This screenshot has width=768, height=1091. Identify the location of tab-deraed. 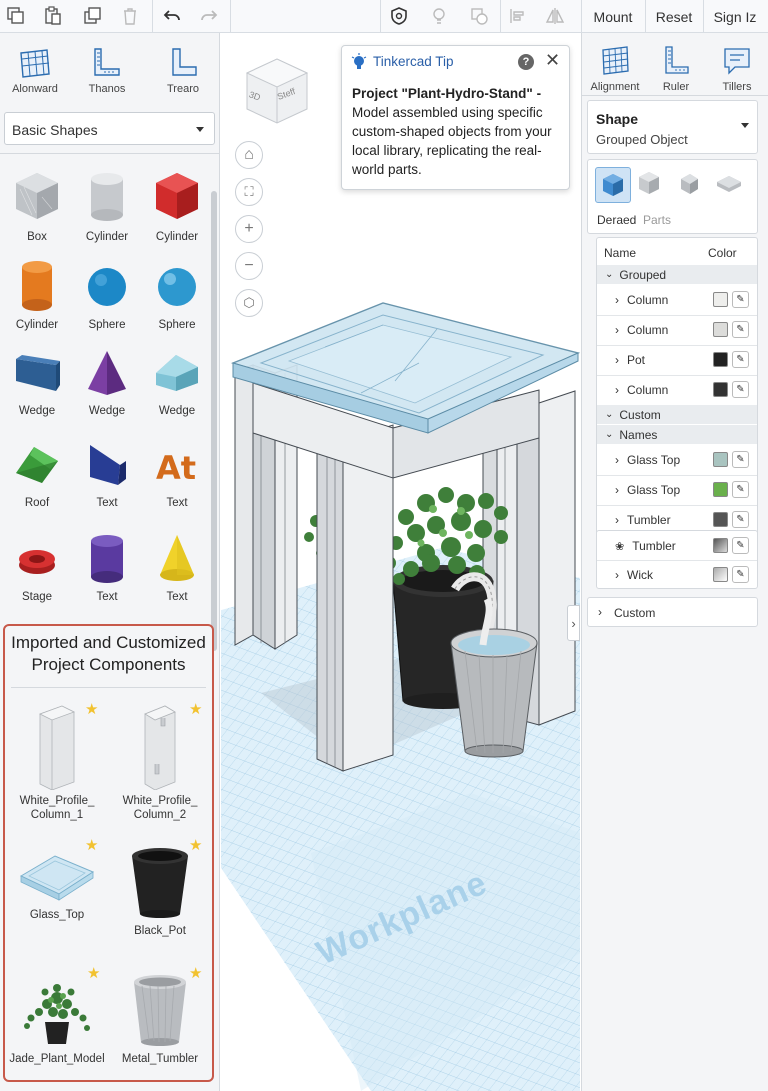
(613, 185).